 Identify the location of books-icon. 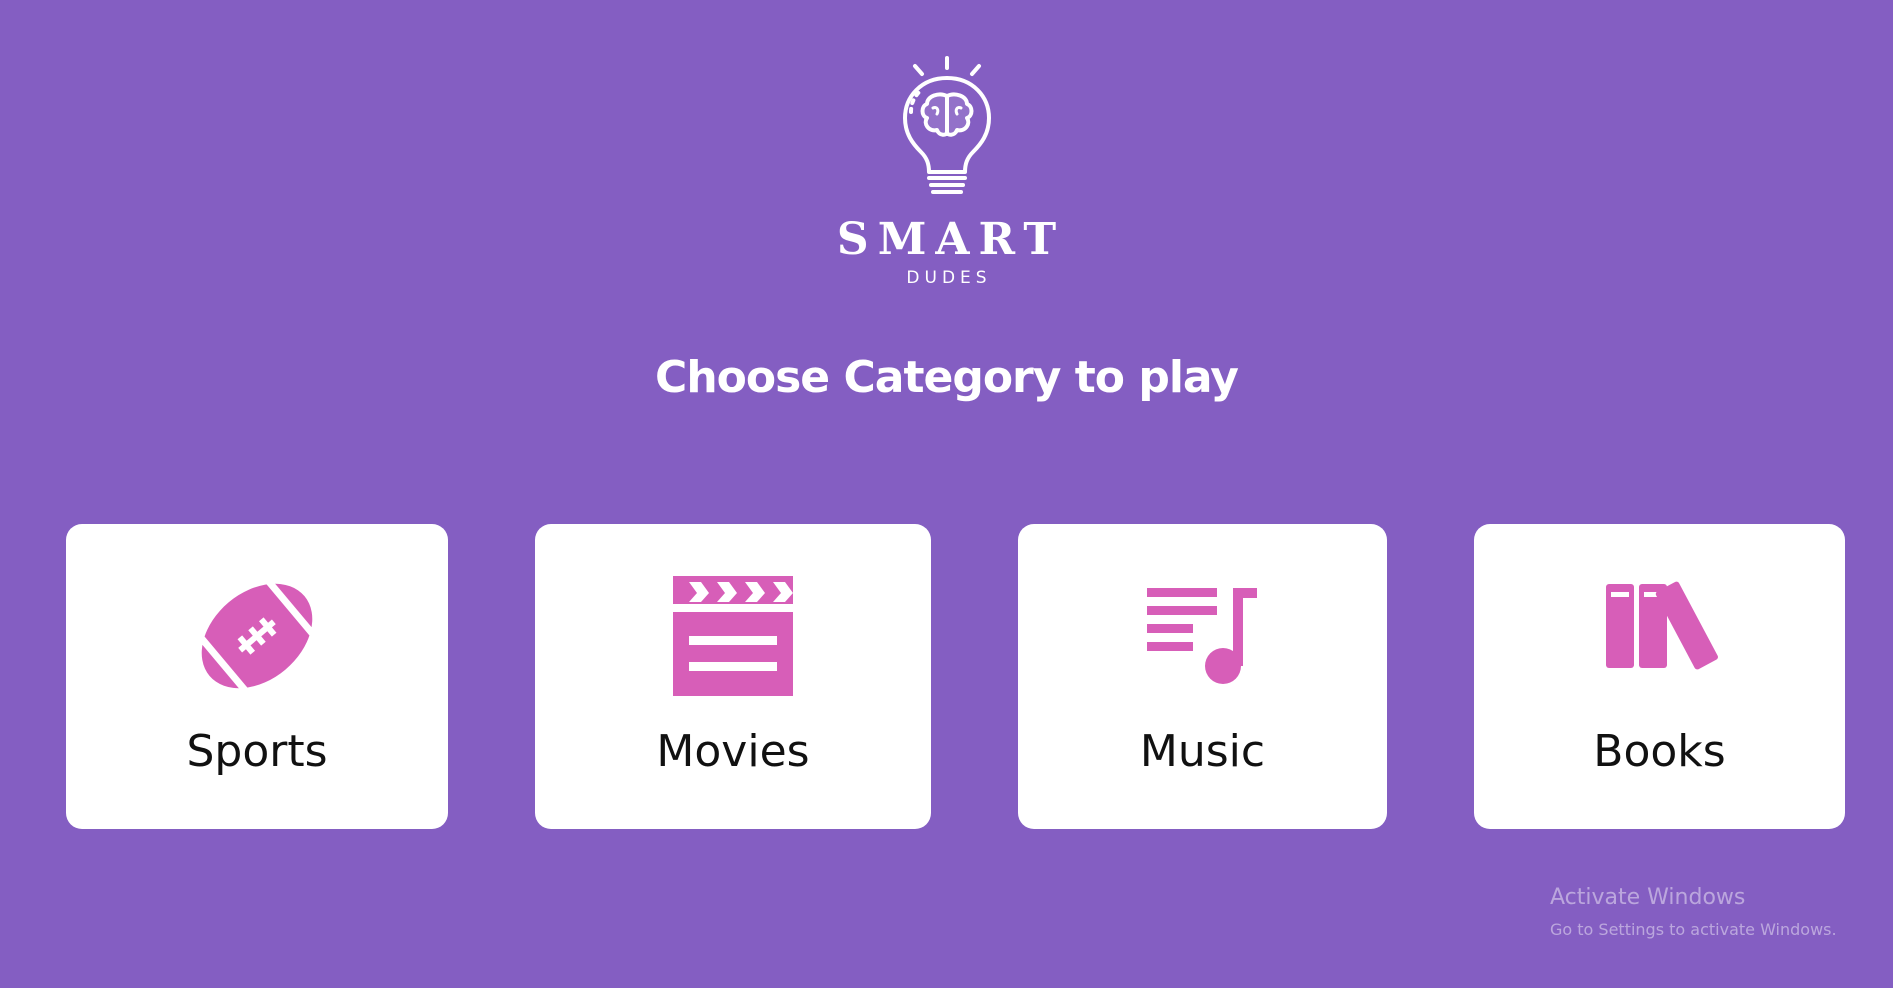
(1661, 625).